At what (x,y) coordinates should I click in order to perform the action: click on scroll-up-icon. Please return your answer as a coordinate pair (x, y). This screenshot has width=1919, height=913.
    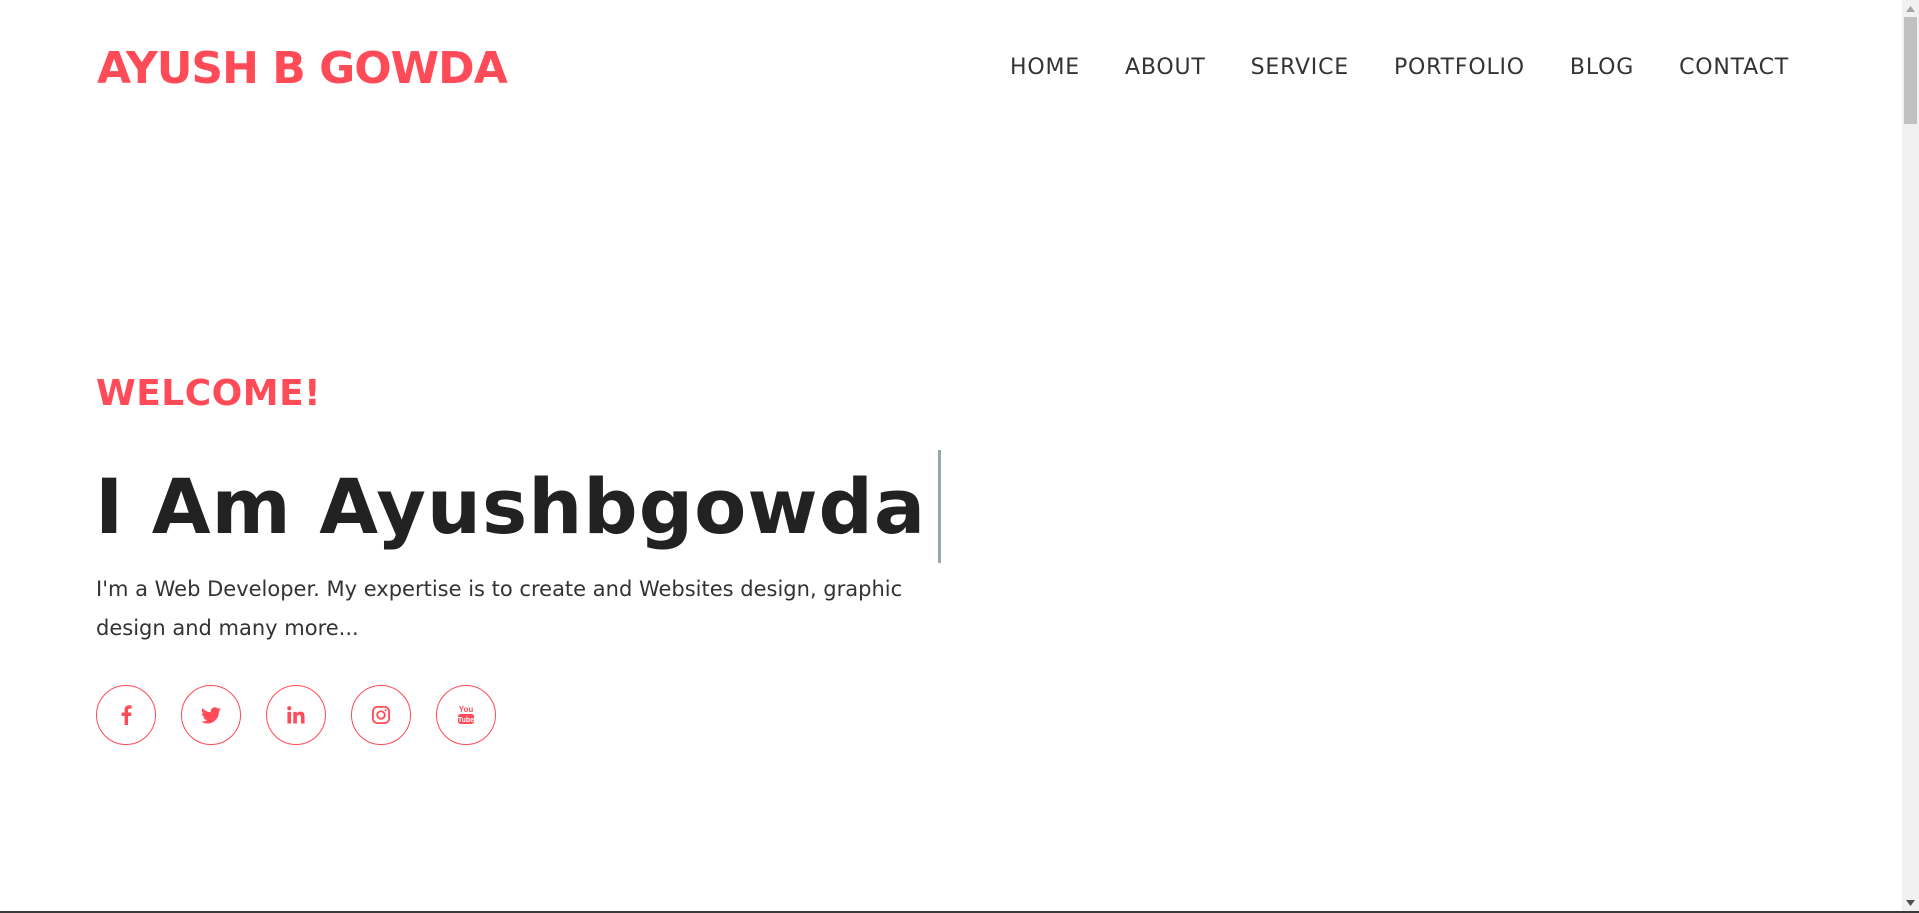
    Looking at the image, I should click on (1910, 8).